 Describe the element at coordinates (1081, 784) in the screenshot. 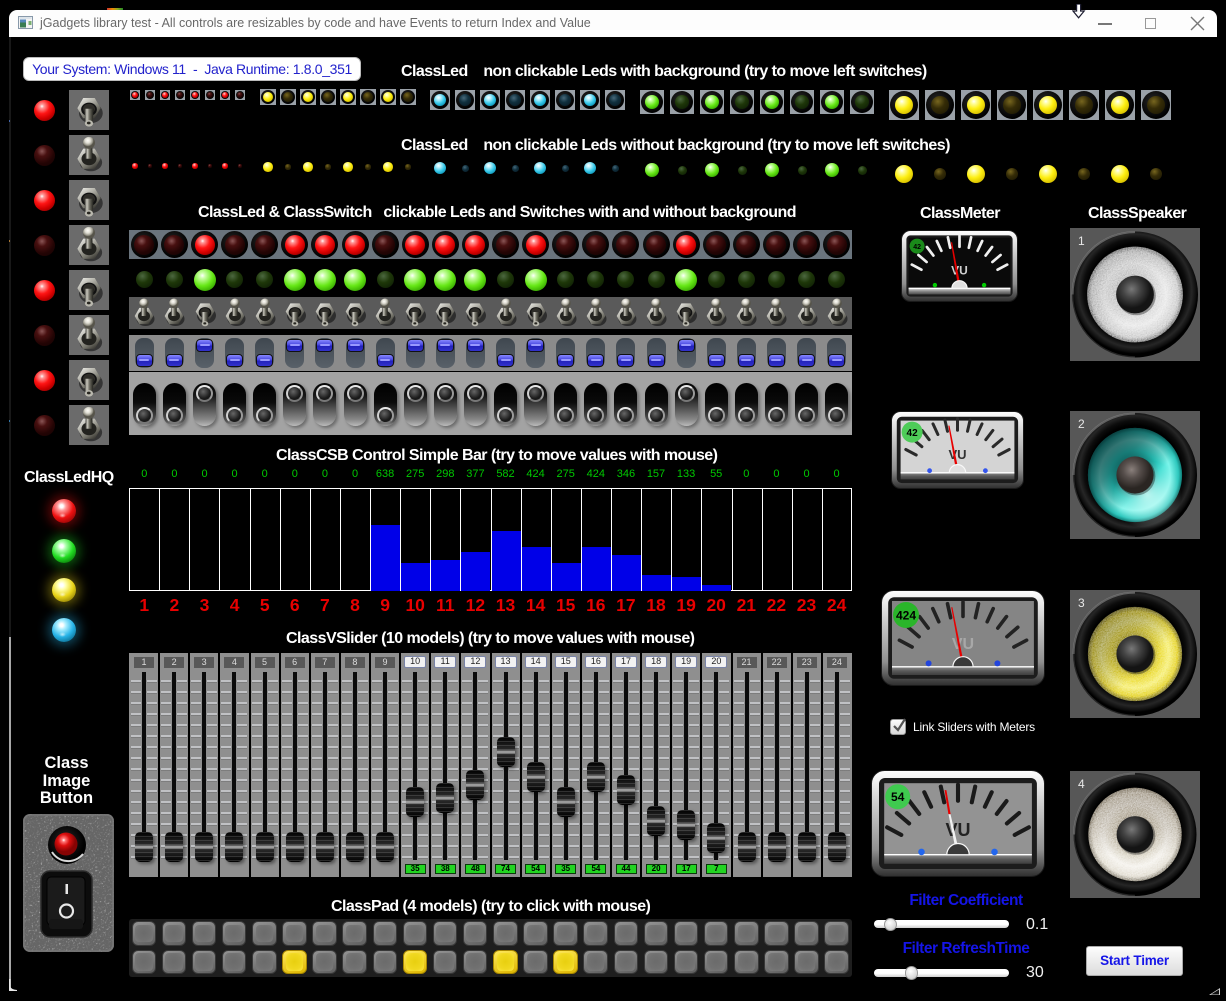

I see `svg-text: 4` at that location.